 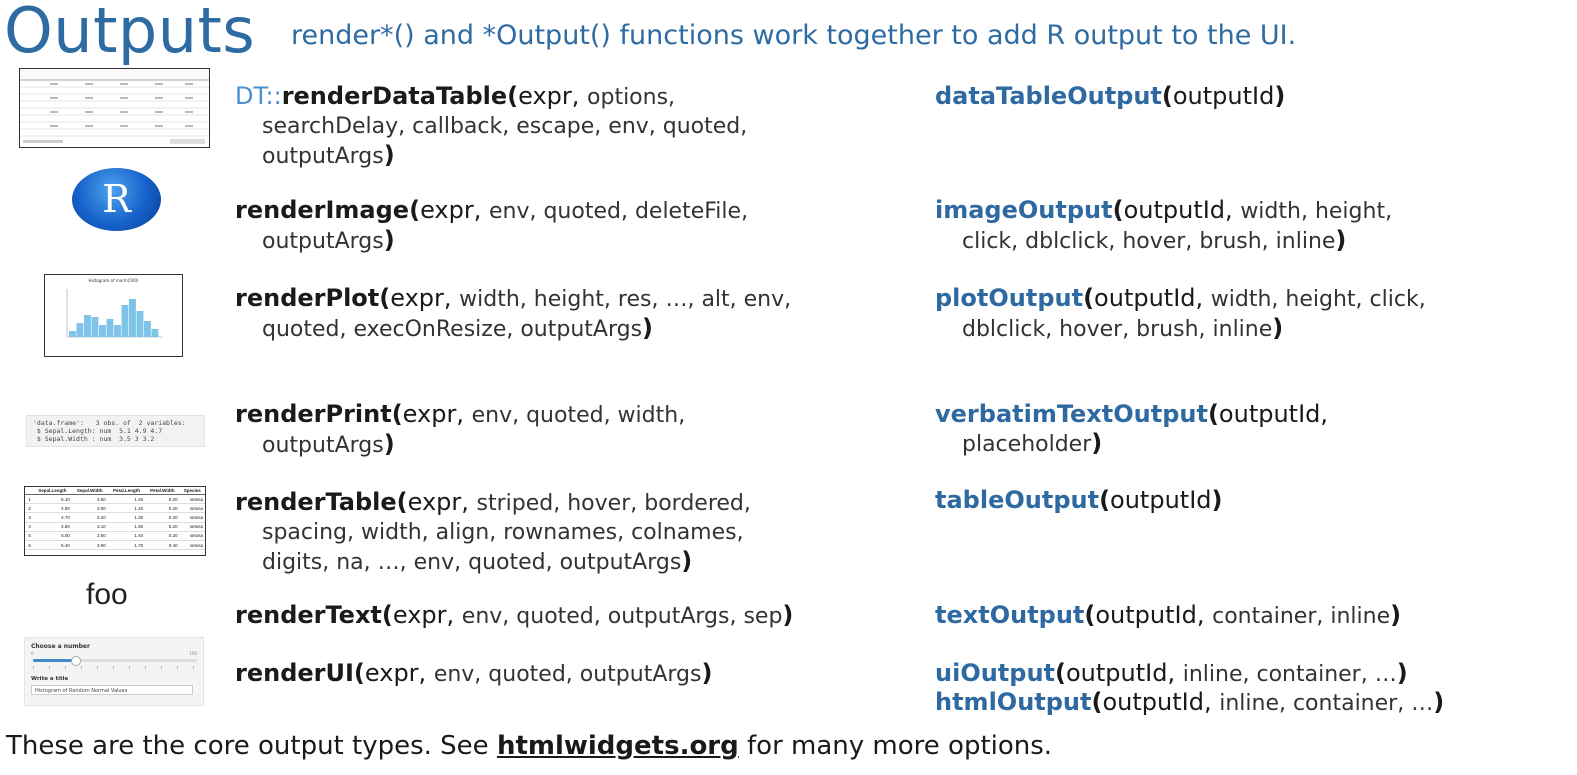 What do you see at coordinates (613, 503) in the screenshot?
I see `render-table-args: striped, hover, bordered,` at bounding box center [613, 503].